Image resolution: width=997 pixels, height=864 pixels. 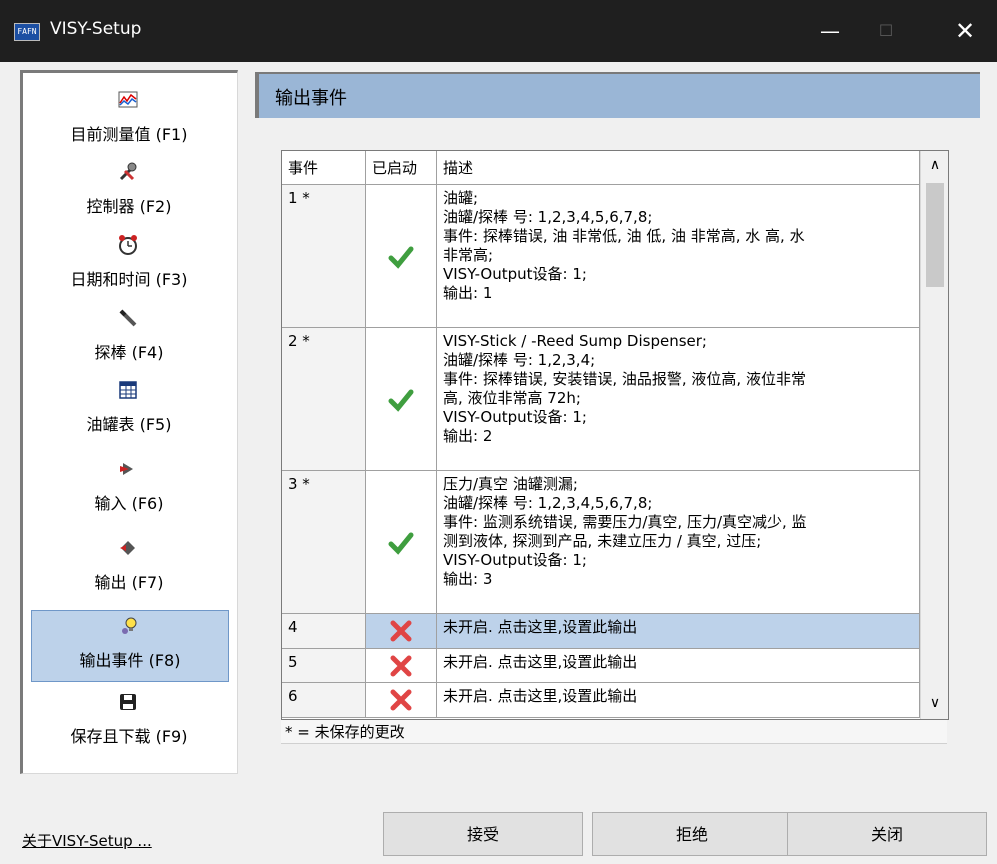 I want to click on maximize-button: ☐, so click(x=886, y=31).